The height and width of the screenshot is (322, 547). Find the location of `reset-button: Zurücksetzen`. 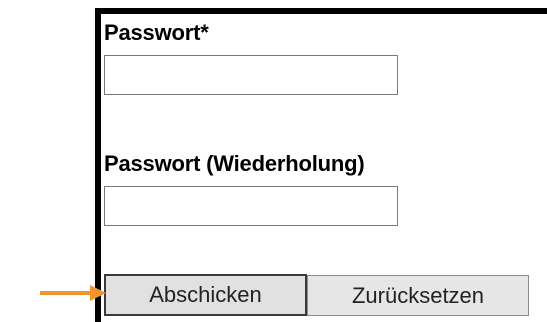

reset-button: Zurücksetzen is located at coordinates (418, 295).